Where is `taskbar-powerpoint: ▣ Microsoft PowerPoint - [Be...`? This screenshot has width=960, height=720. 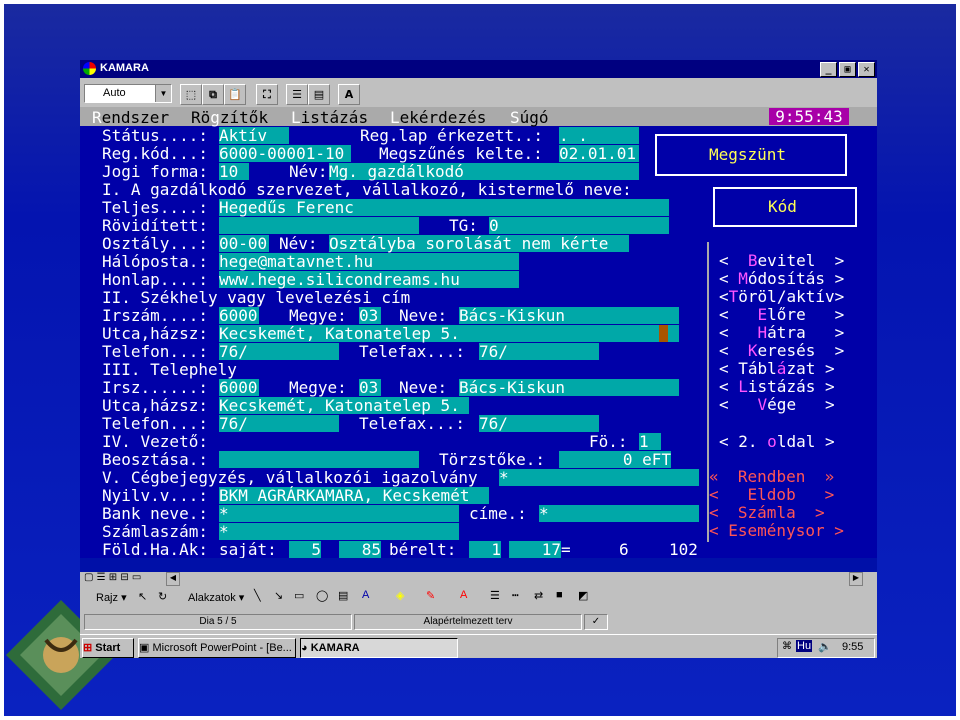
taskbar-powerpoint: ▣ Microsoft PowerPoint - [Be... is located at coordinates (217, 648).